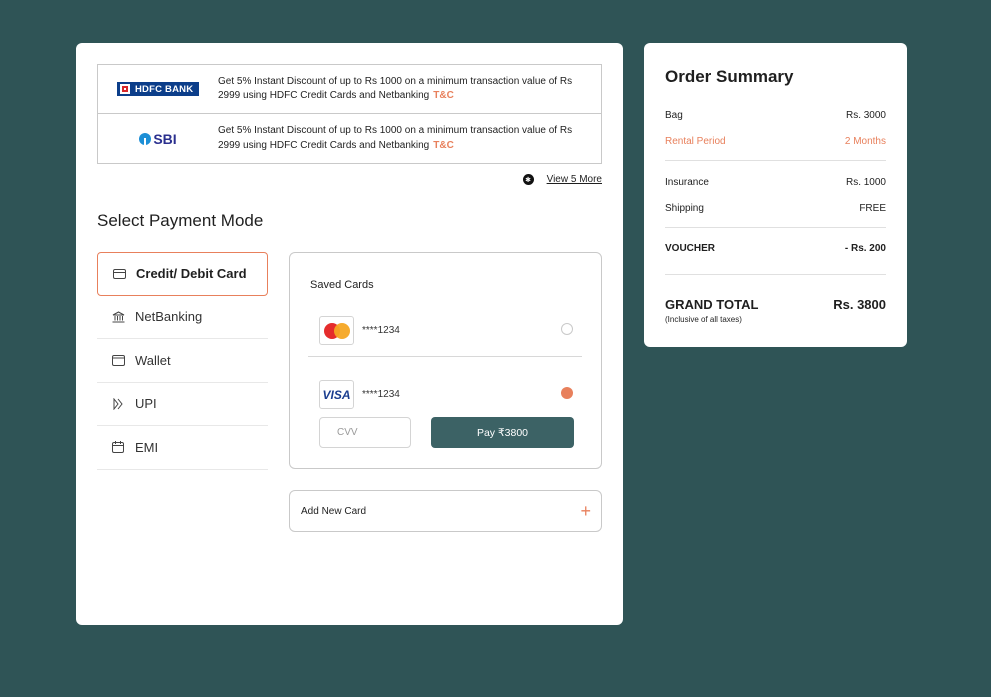  Describe the element at coordinates (125, 89) in the screenshot. I see `hdfc-mark-icon` at that location.